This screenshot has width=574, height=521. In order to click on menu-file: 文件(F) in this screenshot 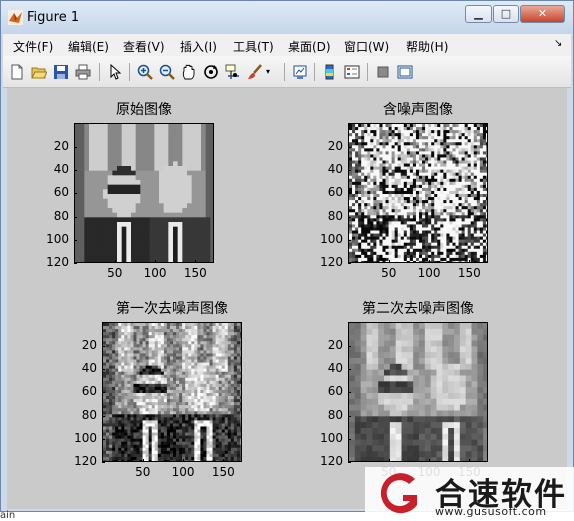, I will do `click(33, 46)`.